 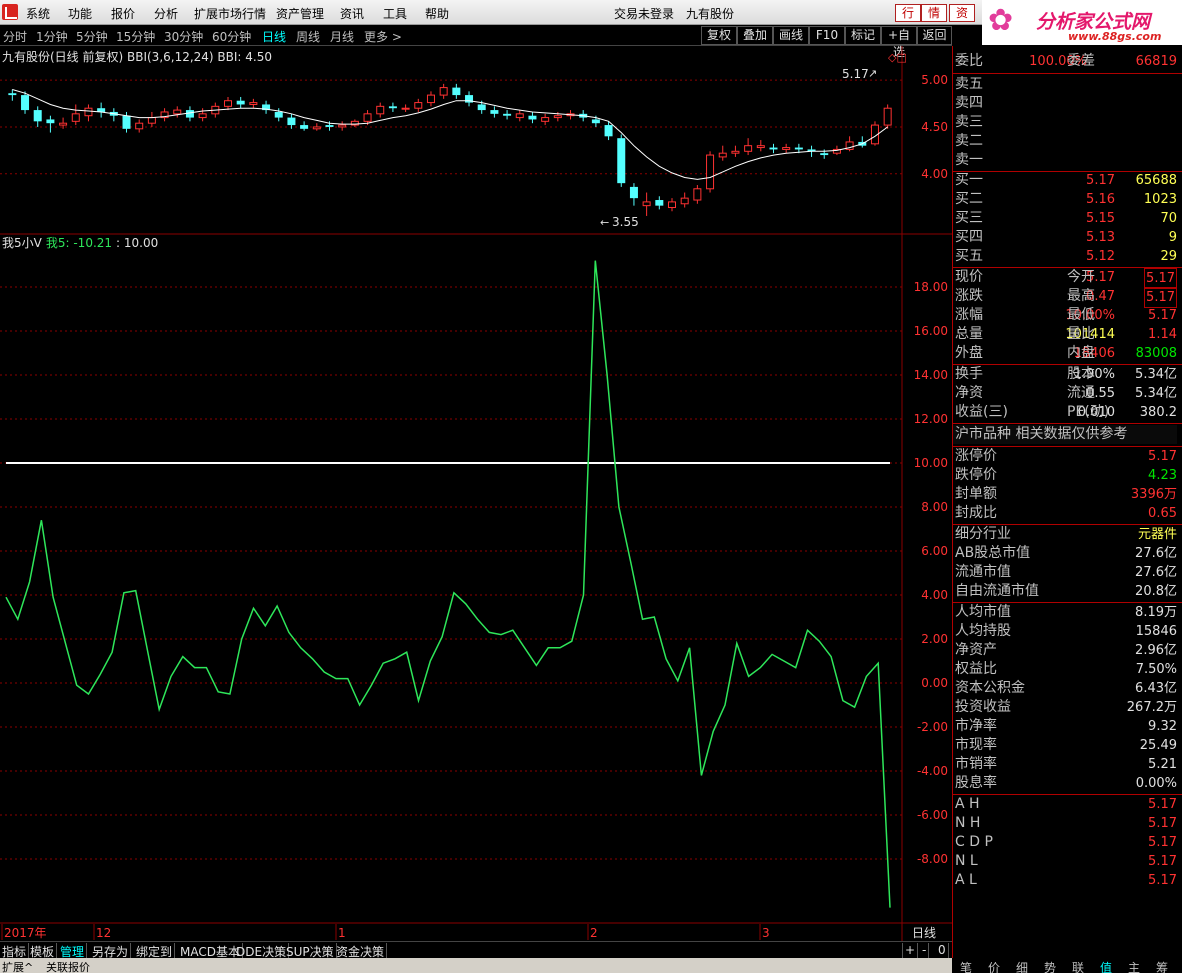 What do you see at coordinates (361, 951) in the screenshot?
I see `tab-capital: 资金决策` at bounding box center [361, 951].